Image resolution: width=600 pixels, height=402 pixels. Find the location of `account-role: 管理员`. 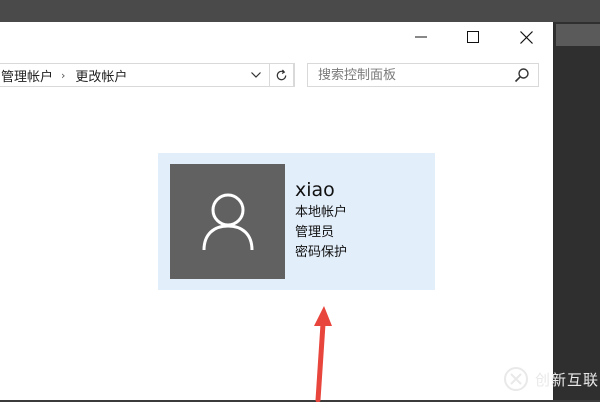

account-role: 管理员 is located at coordinates (315, 232).